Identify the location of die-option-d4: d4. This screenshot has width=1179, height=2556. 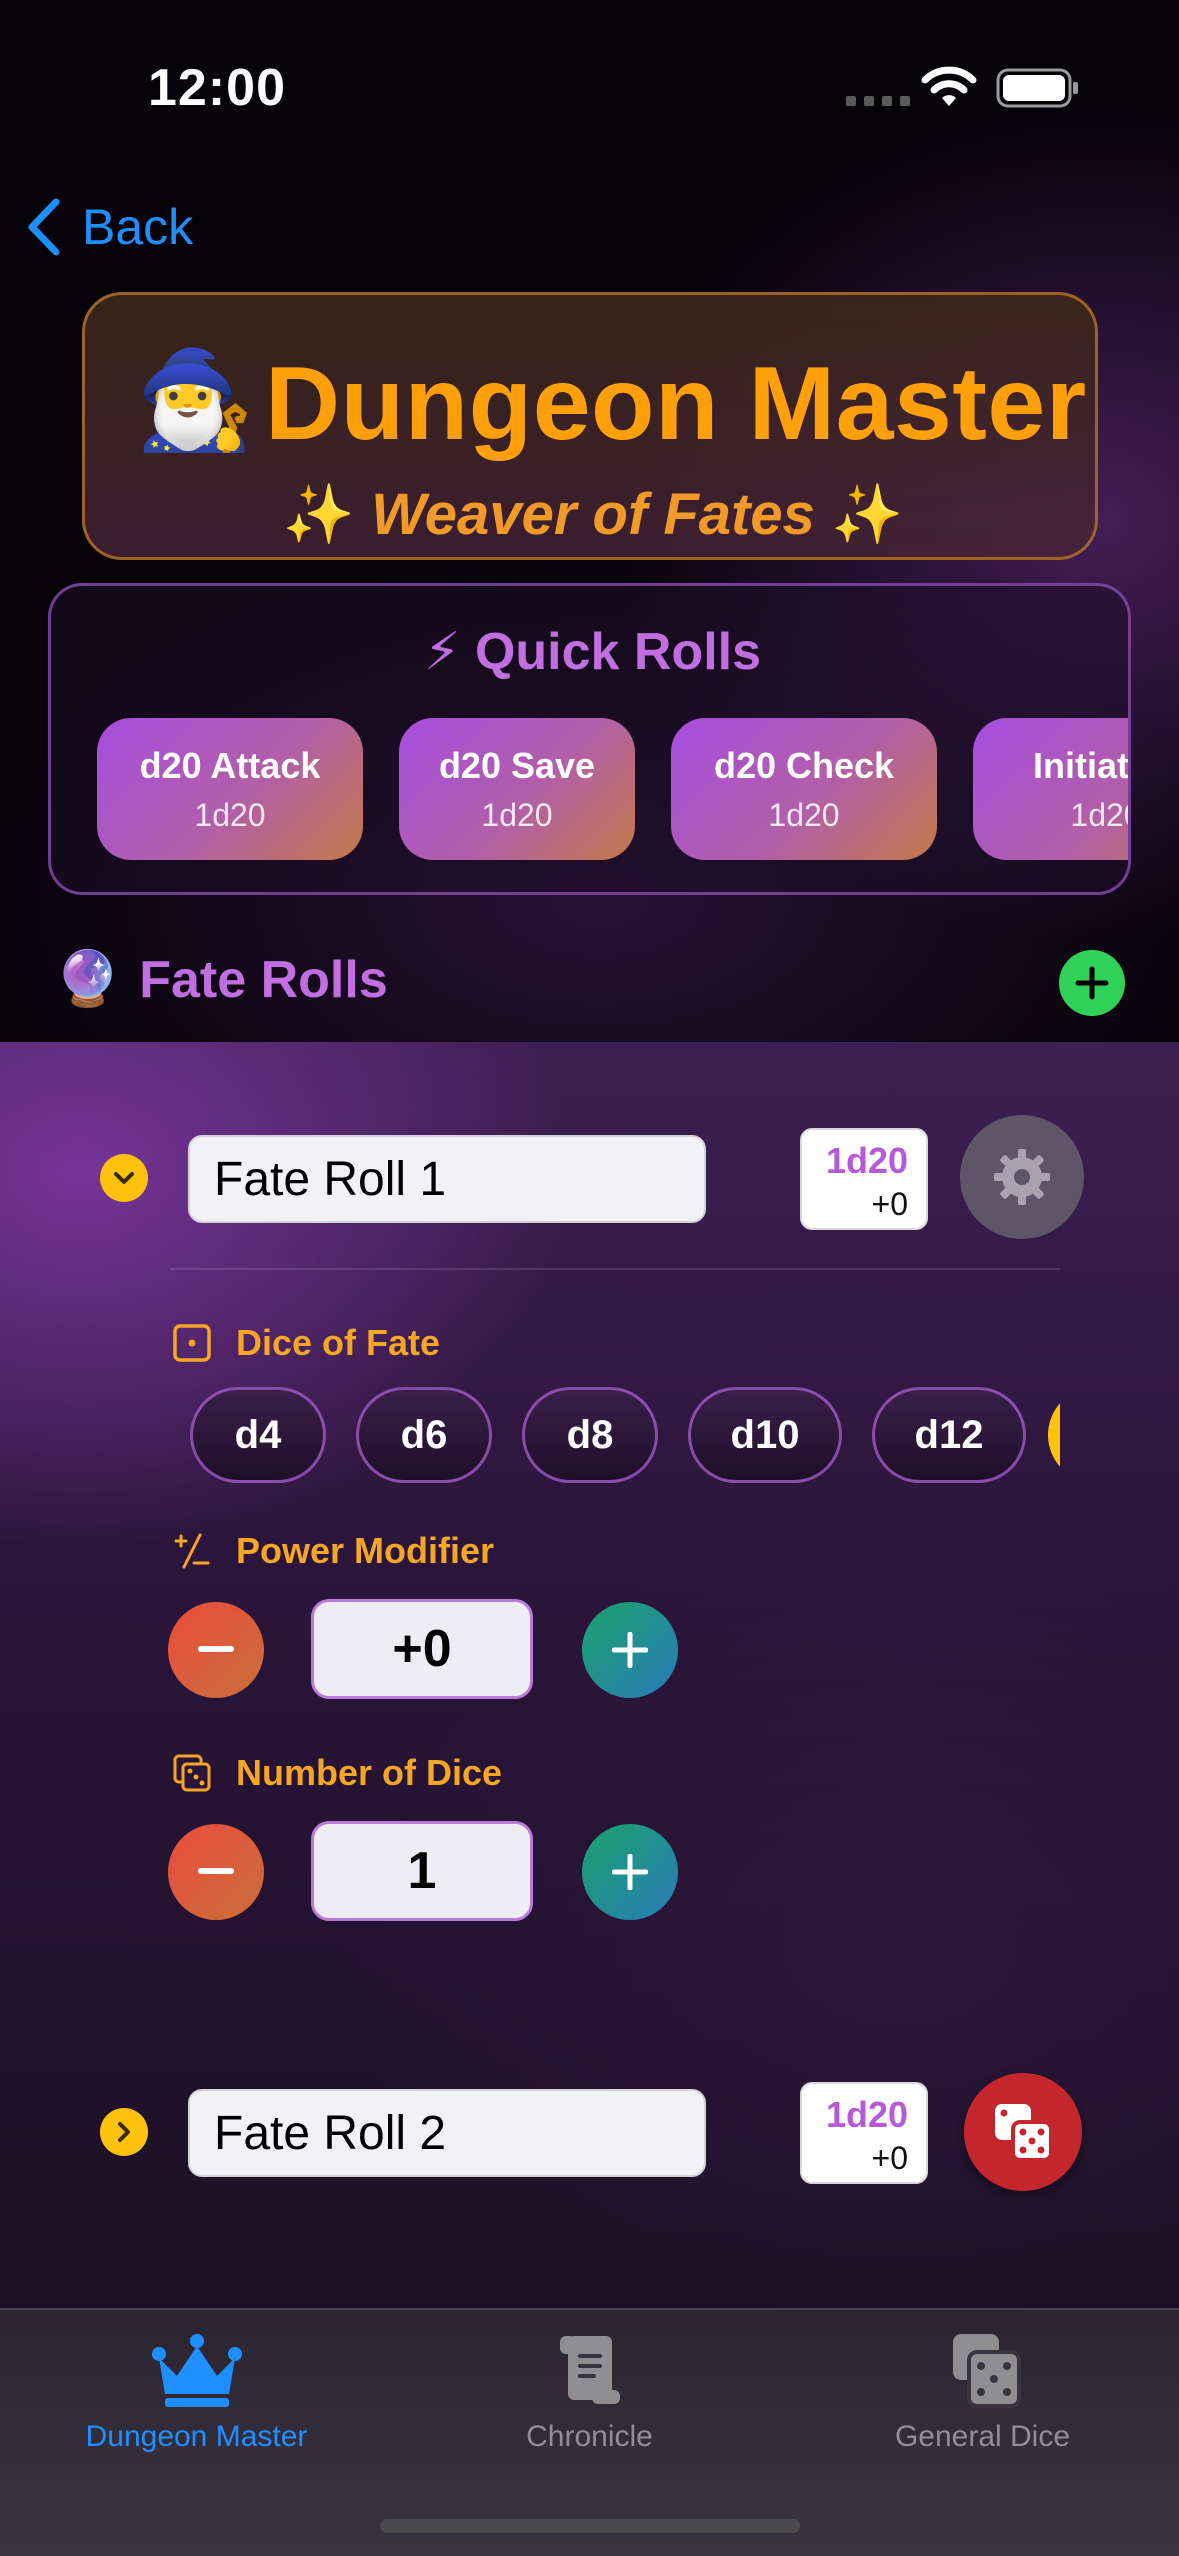
(258, 1435).